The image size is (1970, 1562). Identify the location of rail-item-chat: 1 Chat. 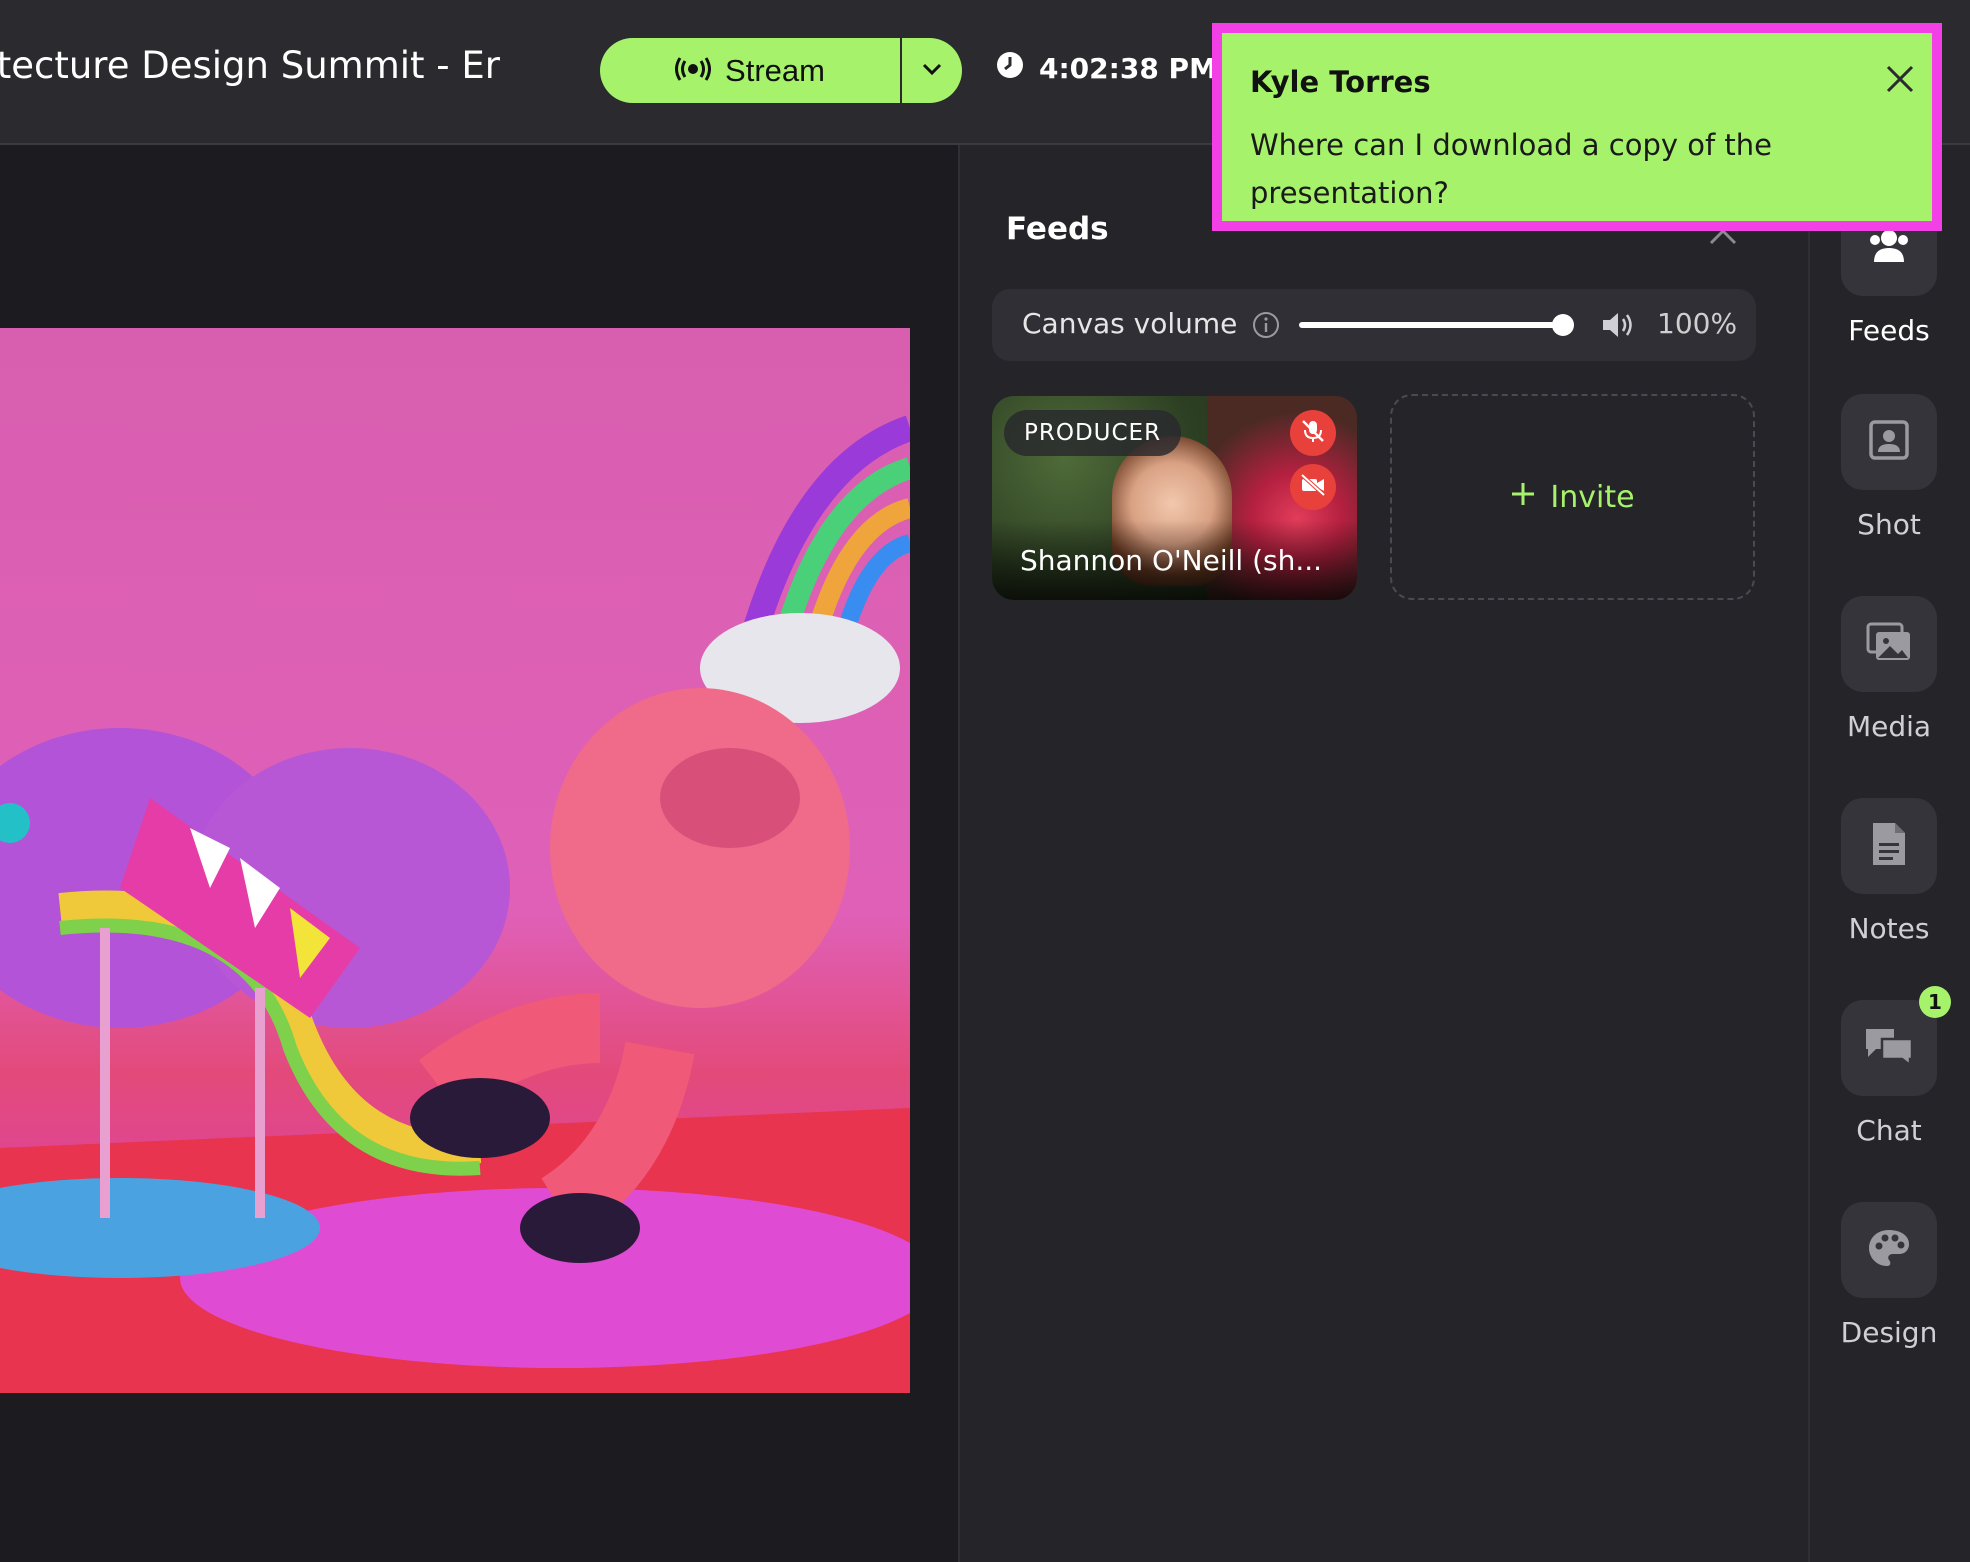
(1889, 1066).